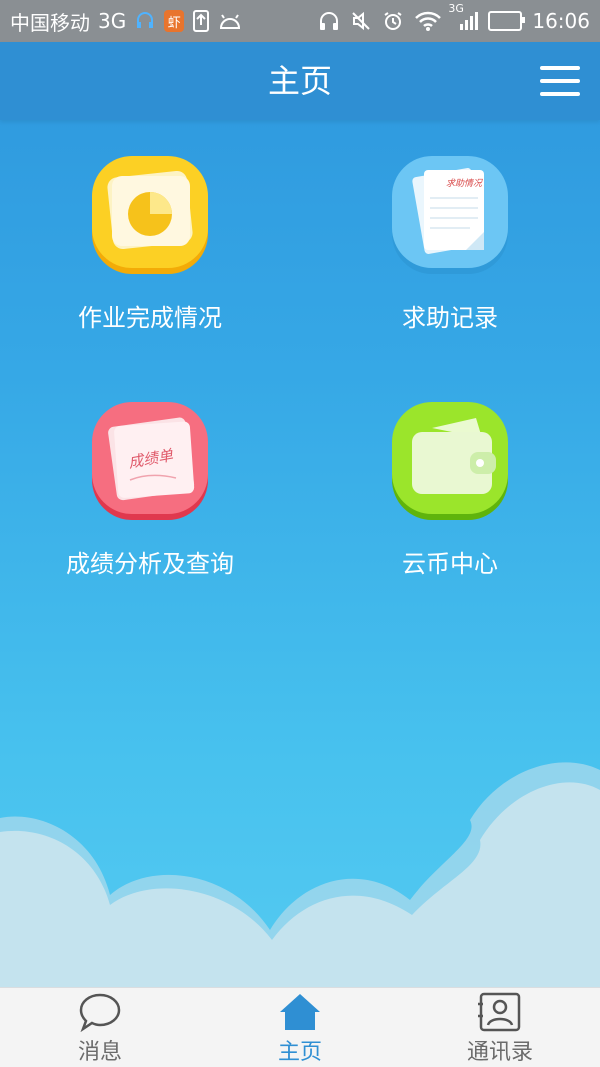 This screenshot has height=1067, width=600. I want to click on contacts-icon, so click(500, 1012).